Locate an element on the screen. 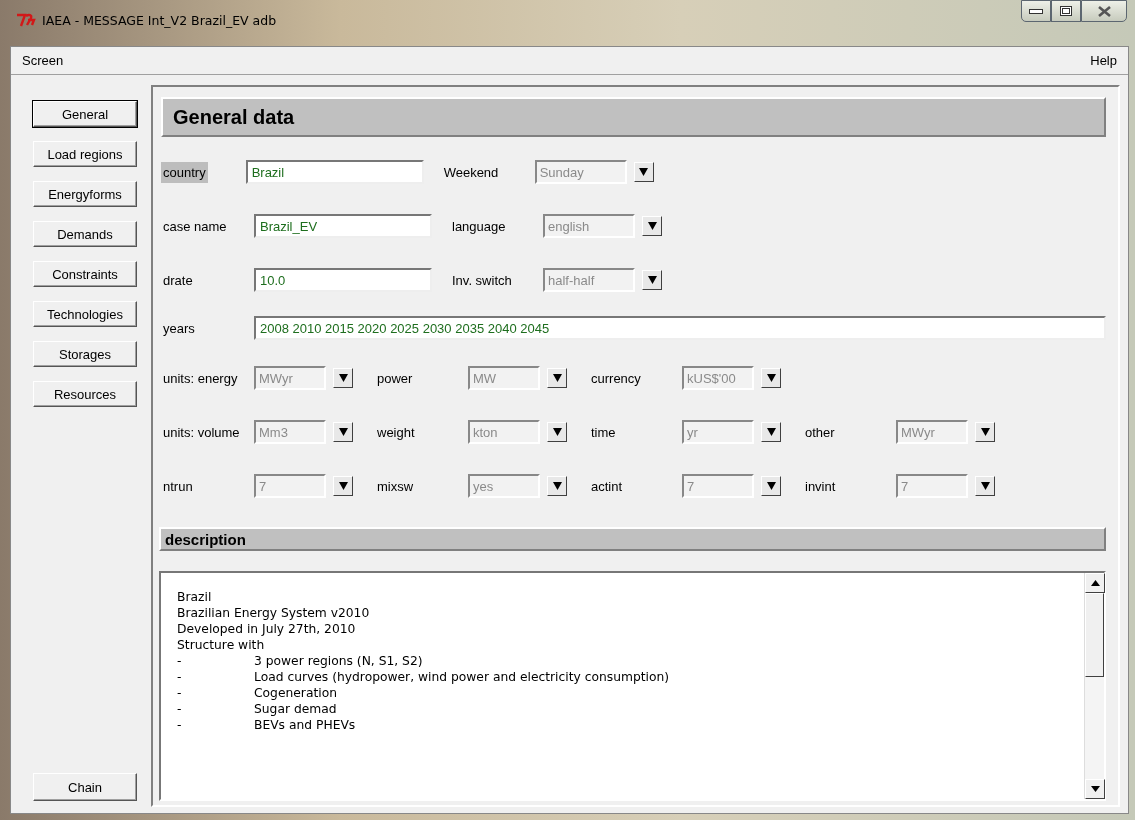 This screenshot has width=1135, height=820. field-label: Weekend is located at coordinates (471, 172).